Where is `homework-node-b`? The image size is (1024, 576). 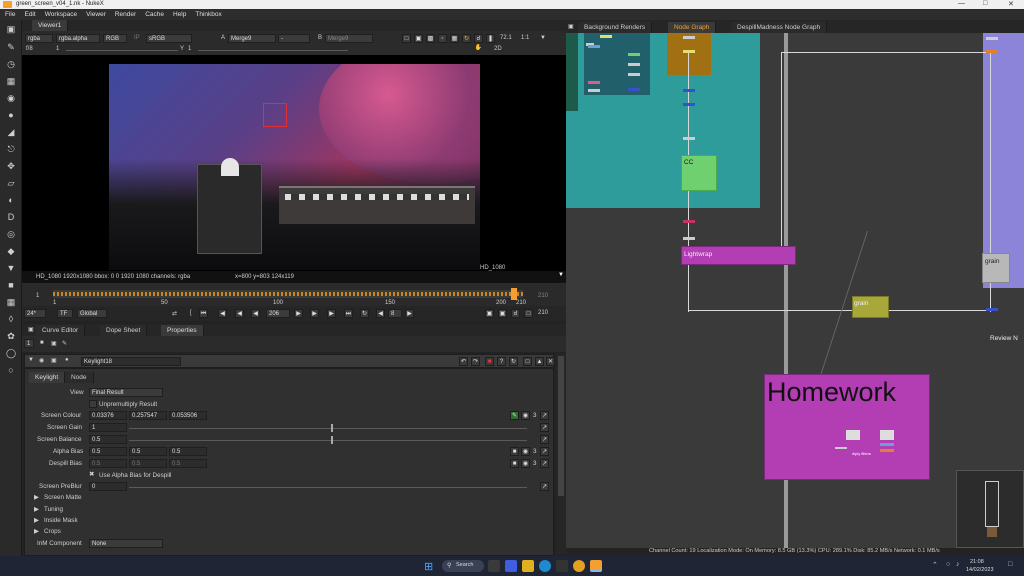
homework-node-b is located at coordinates (887, 435).